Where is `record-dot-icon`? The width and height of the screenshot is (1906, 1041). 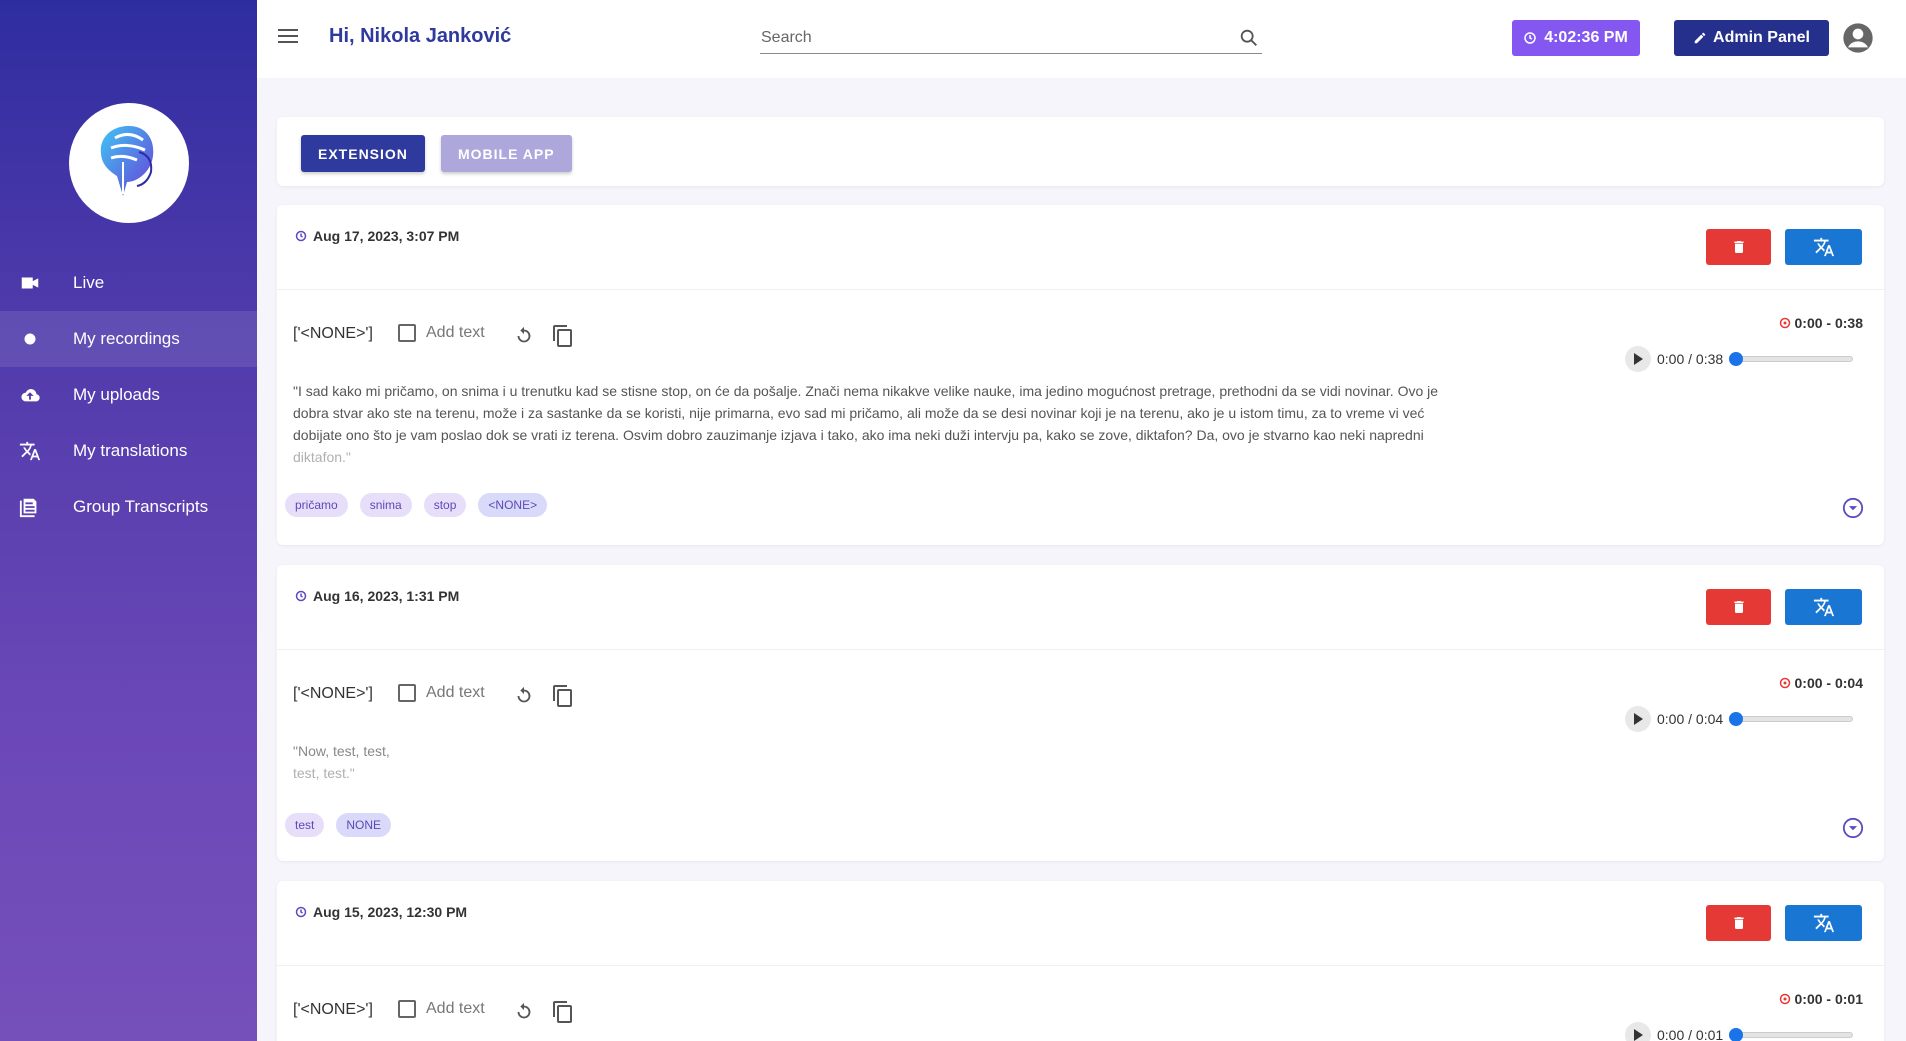
record-dot-icon is located at coordinates (36, 339).